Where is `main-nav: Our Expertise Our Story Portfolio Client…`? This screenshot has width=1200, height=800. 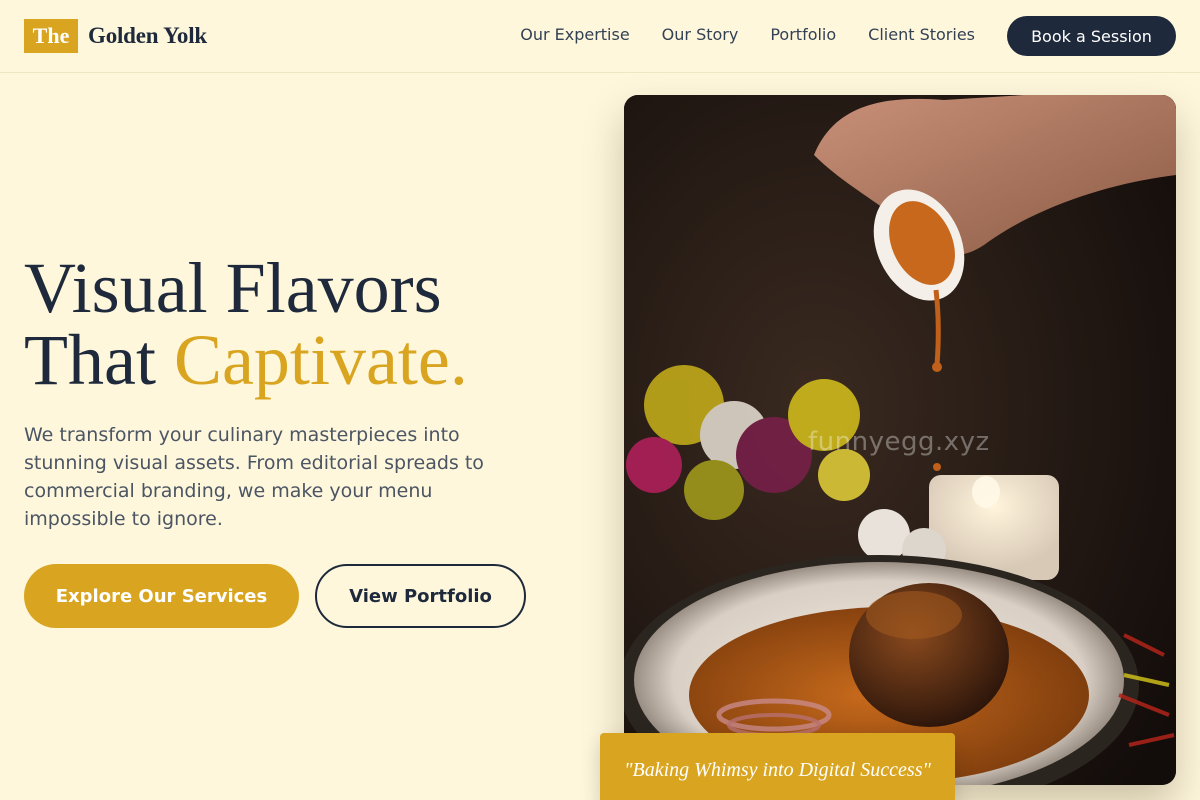
main-nav: Our Expertise Our Story Portfolio Client… is located at coordinates (747, 35).